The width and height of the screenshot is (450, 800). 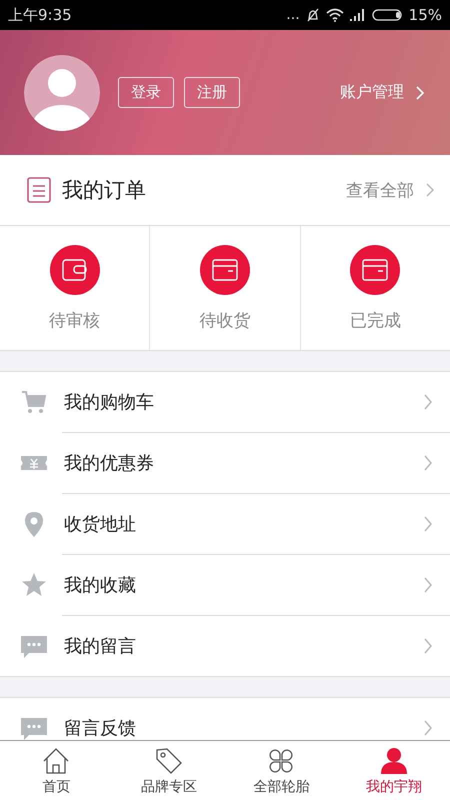 I want to click on wallet-icon, so click(x=75, y=269).